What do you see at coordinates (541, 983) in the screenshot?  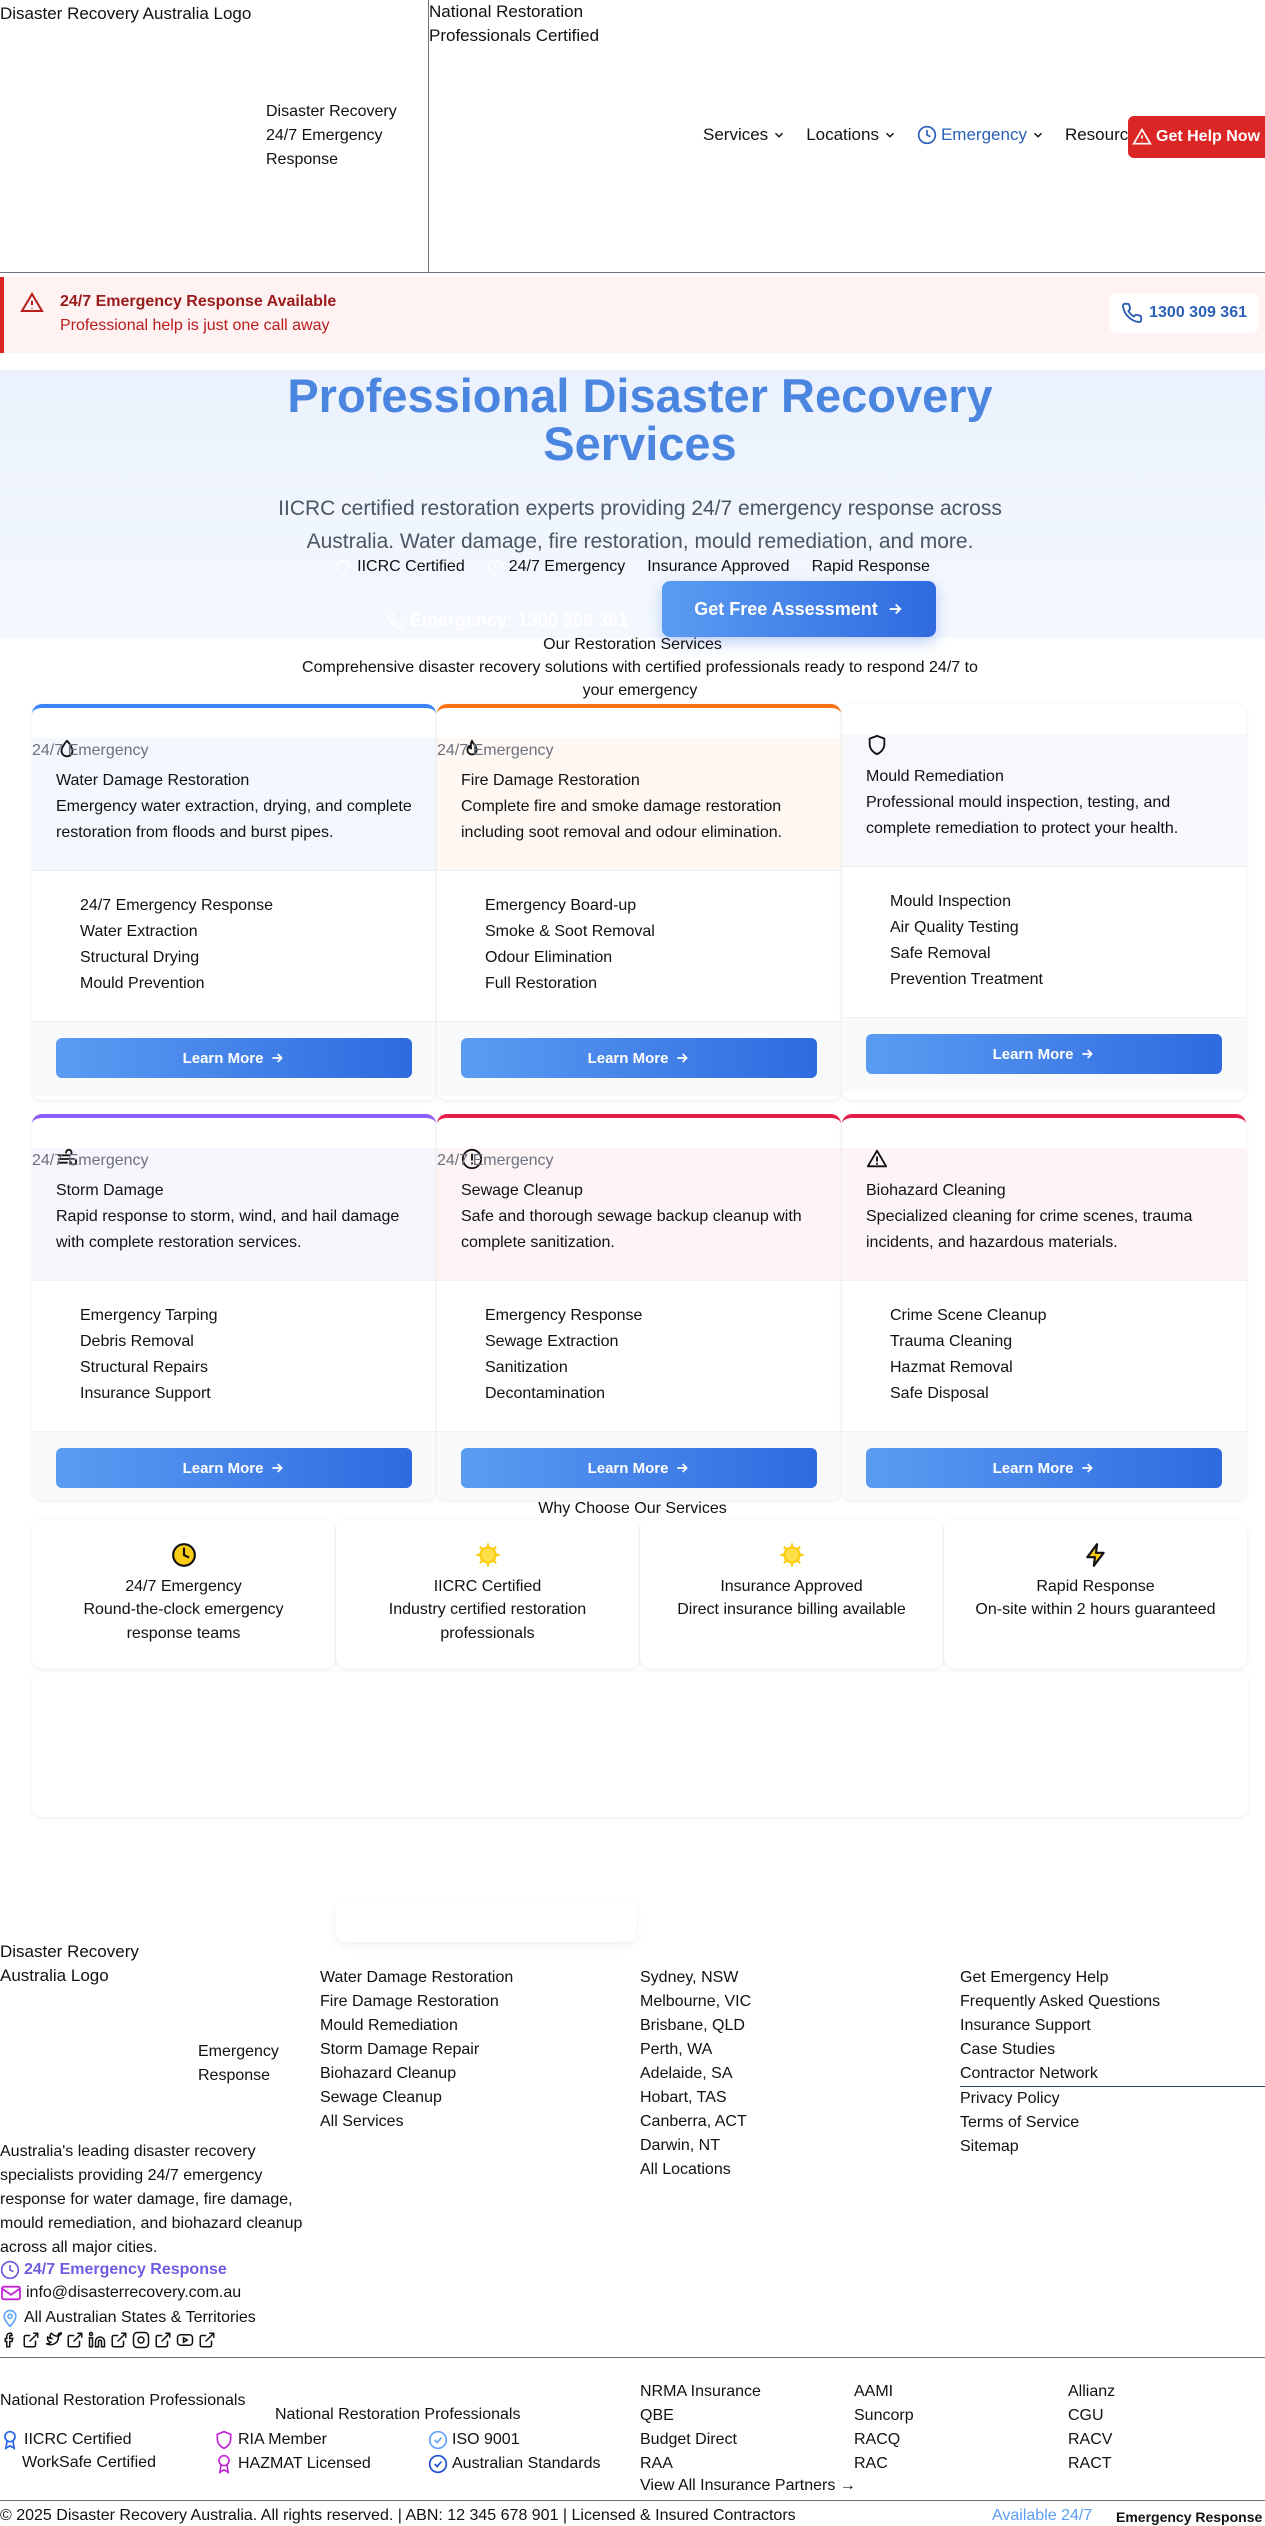 I see `list-item: Full Restoration` at bounding box center [541, 983].